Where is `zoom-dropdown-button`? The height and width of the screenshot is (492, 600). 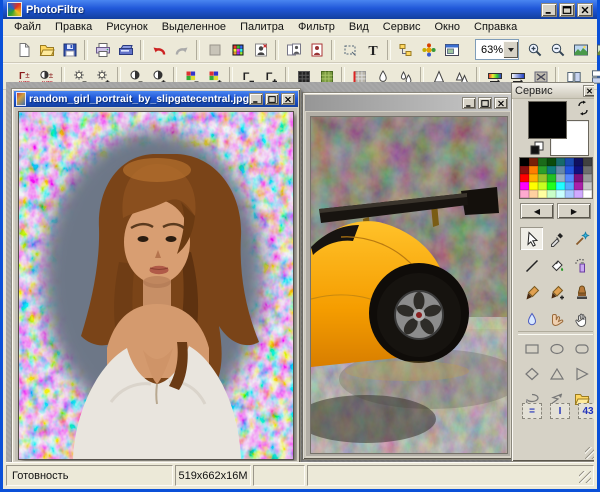 zoom-dropdown-button is located at coordinates (511, 49).